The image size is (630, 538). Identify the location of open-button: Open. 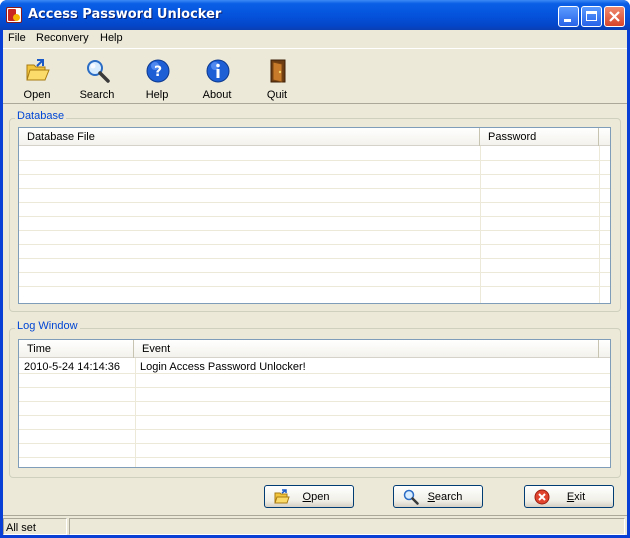
(309, 496).